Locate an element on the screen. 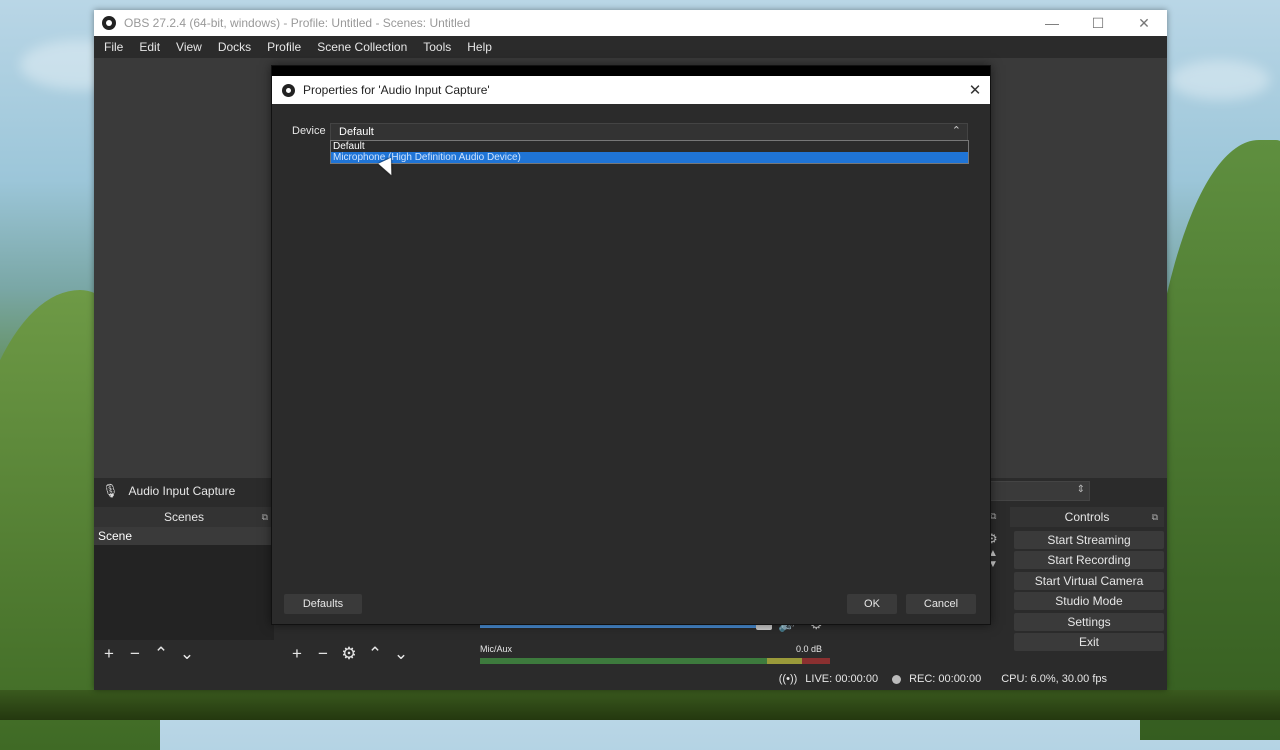 The height and width of the screenshot is (750, 1280). microphone-icon: 🎙 is located at coordinates (110, 490).